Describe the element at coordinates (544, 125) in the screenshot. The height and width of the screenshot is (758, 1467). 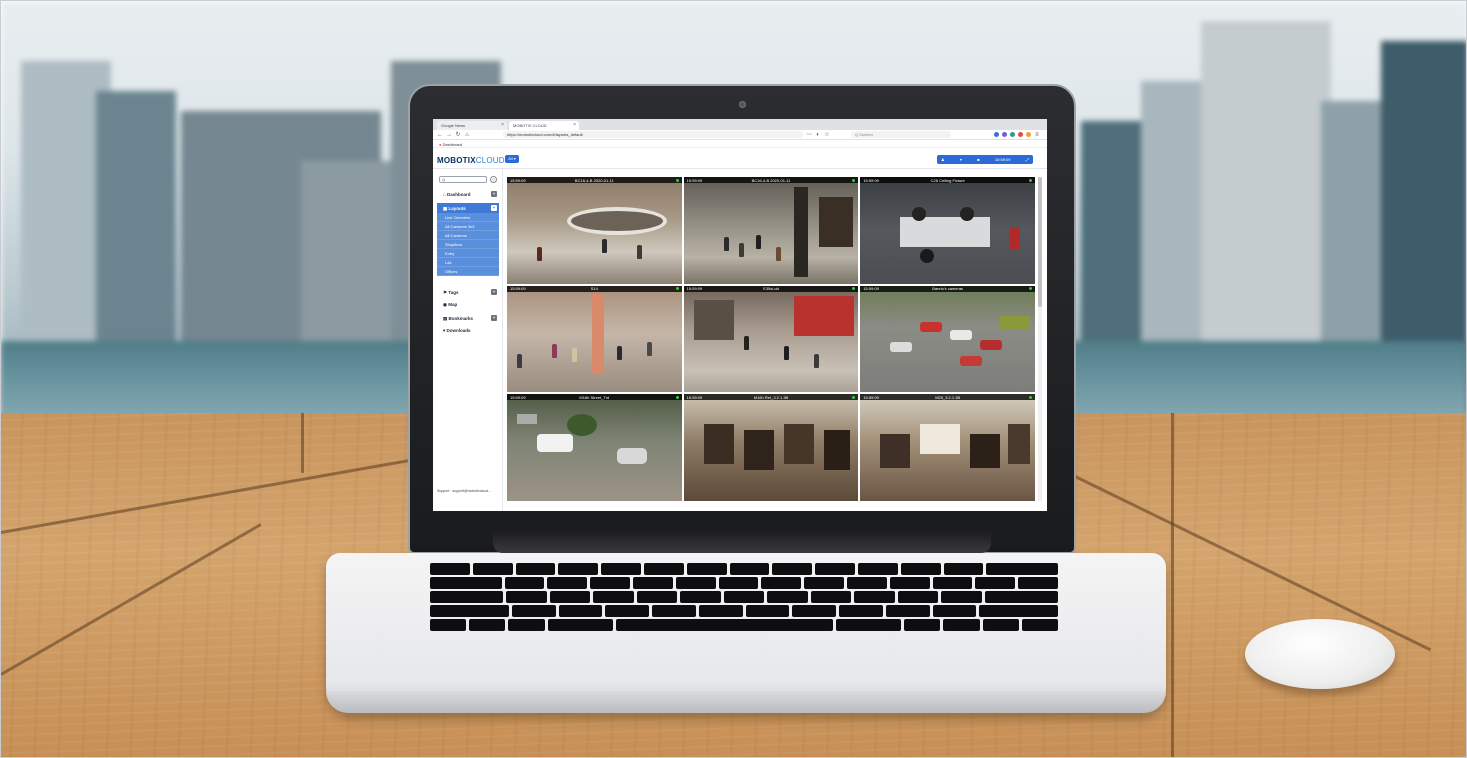
I see `browser-tab-active: MOBOTIX CLOUD ×` at that location.